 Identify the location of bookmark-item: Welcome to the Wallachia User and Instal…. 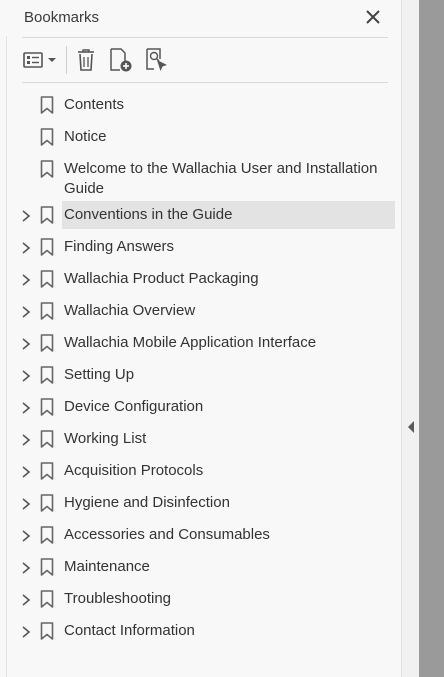
(206, 176).